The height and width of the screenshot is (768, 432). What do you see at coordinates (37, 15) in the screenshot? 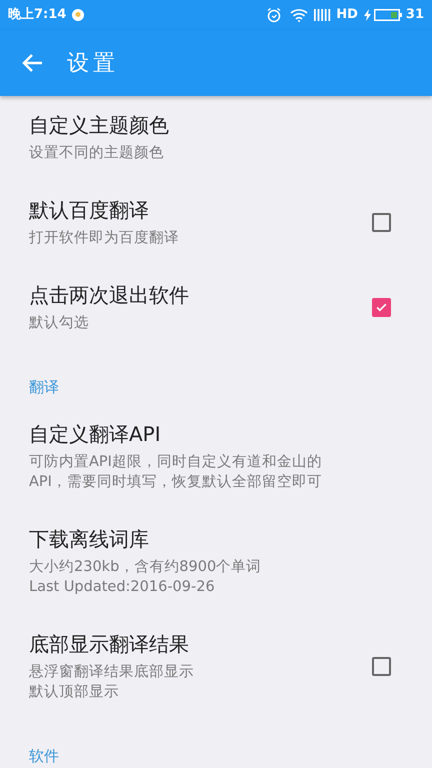
I see `status-time: 晚上7:14` at bounding box center [37, 15].